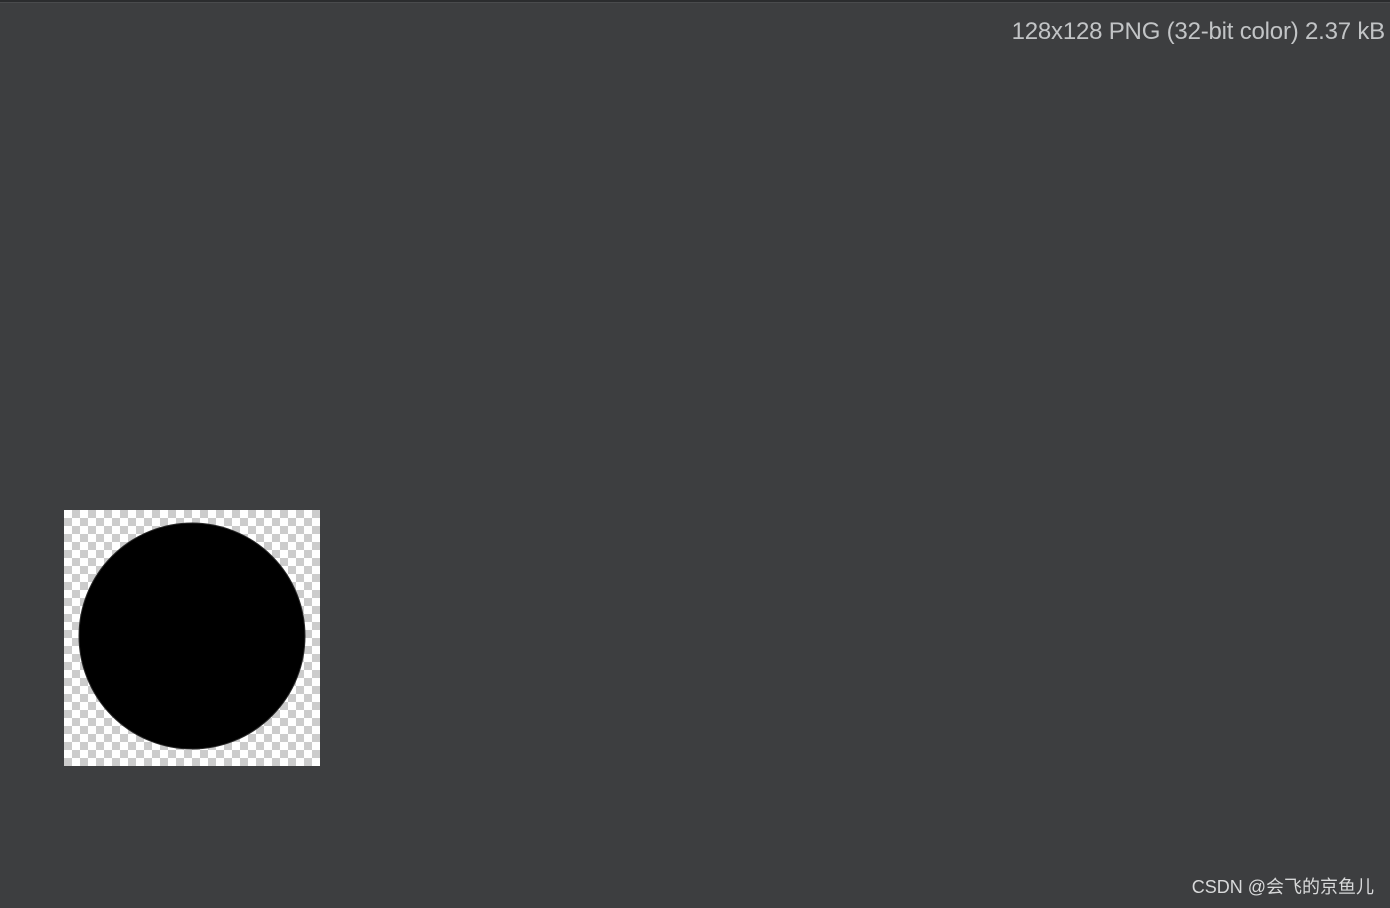  I want to click on black-circle-shape, so click(192, 636).